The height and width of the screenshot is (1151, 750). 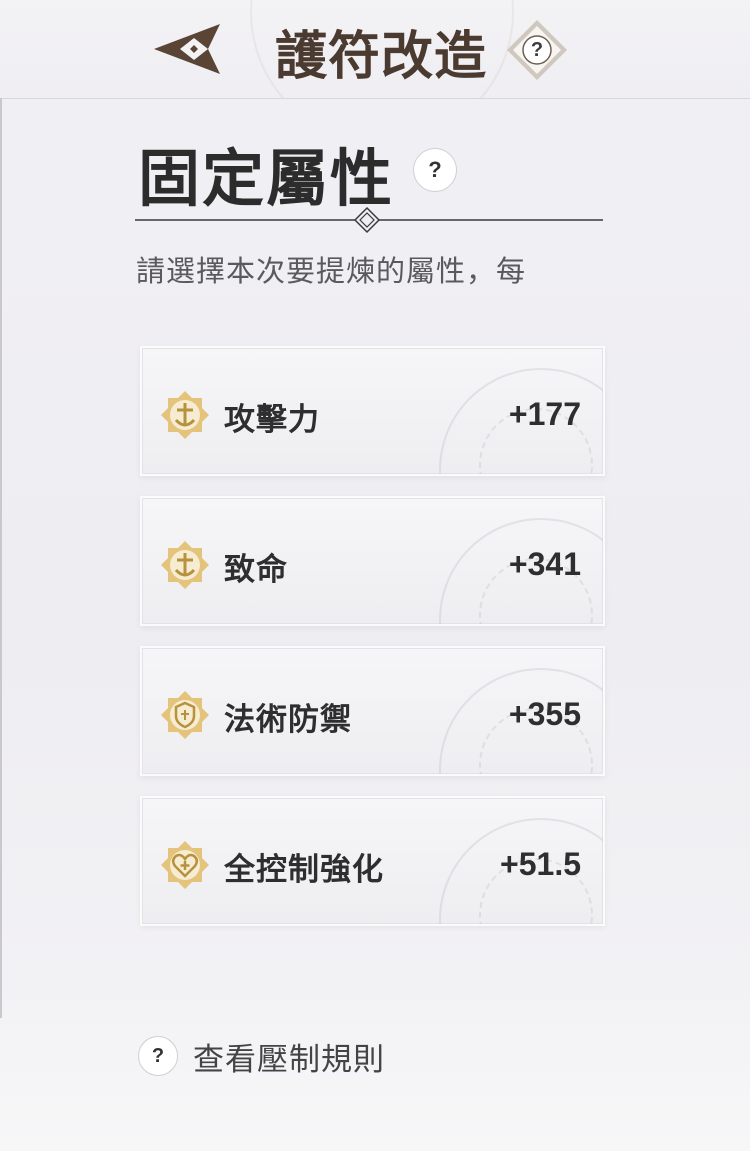 I want to click on attribute-value: +355, so click(x=544, y=714).